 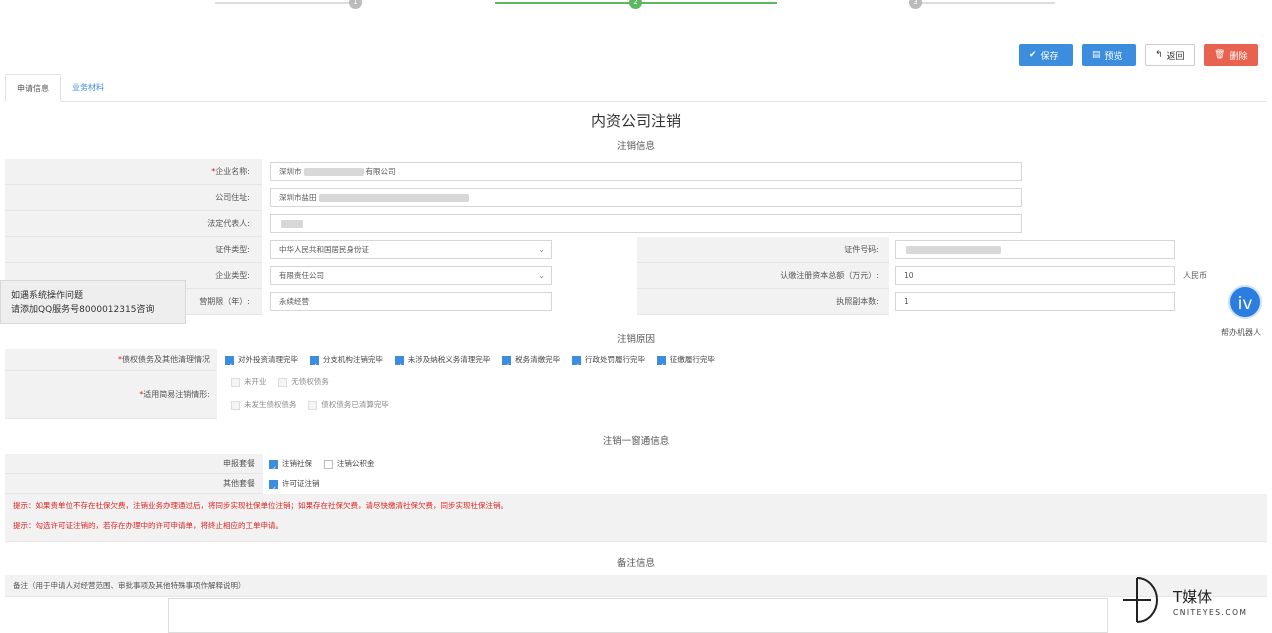 What do you see at coordinates (164, 359) in the screenshot?
I see `debt-label: *债权债务及其他清理情况` at bounding box center [164, 359].